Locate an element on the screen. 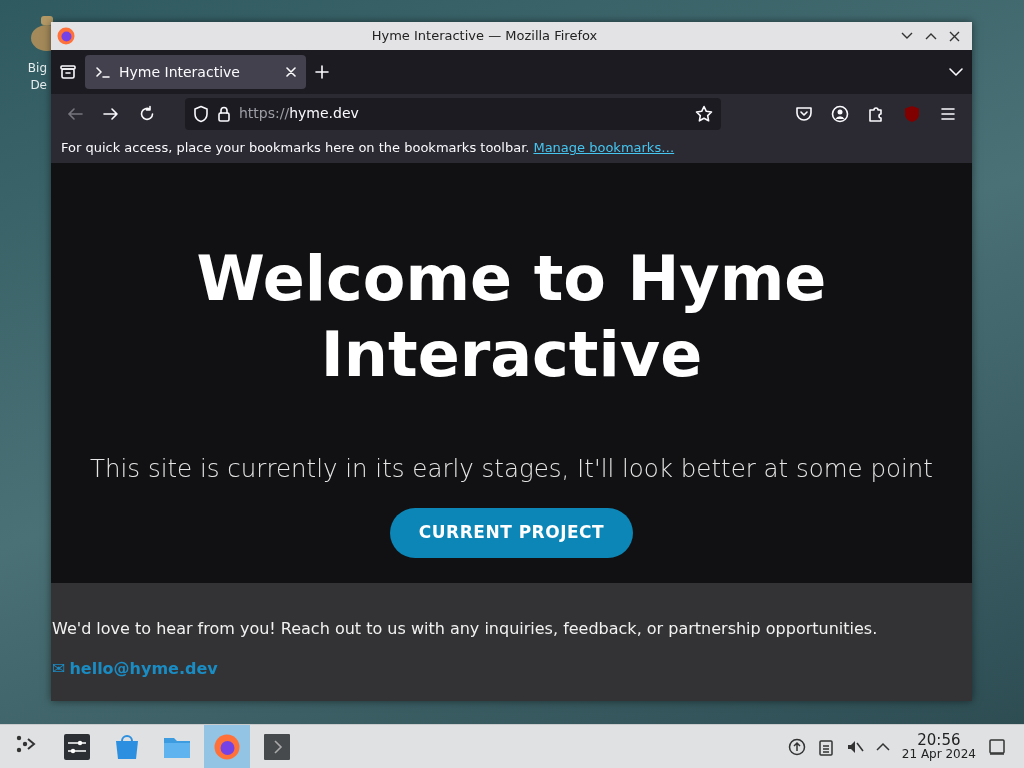 The width and height of the screenshot is (1024, 768). url-text: https://hyme.dev is located at coordinates (299, 113).